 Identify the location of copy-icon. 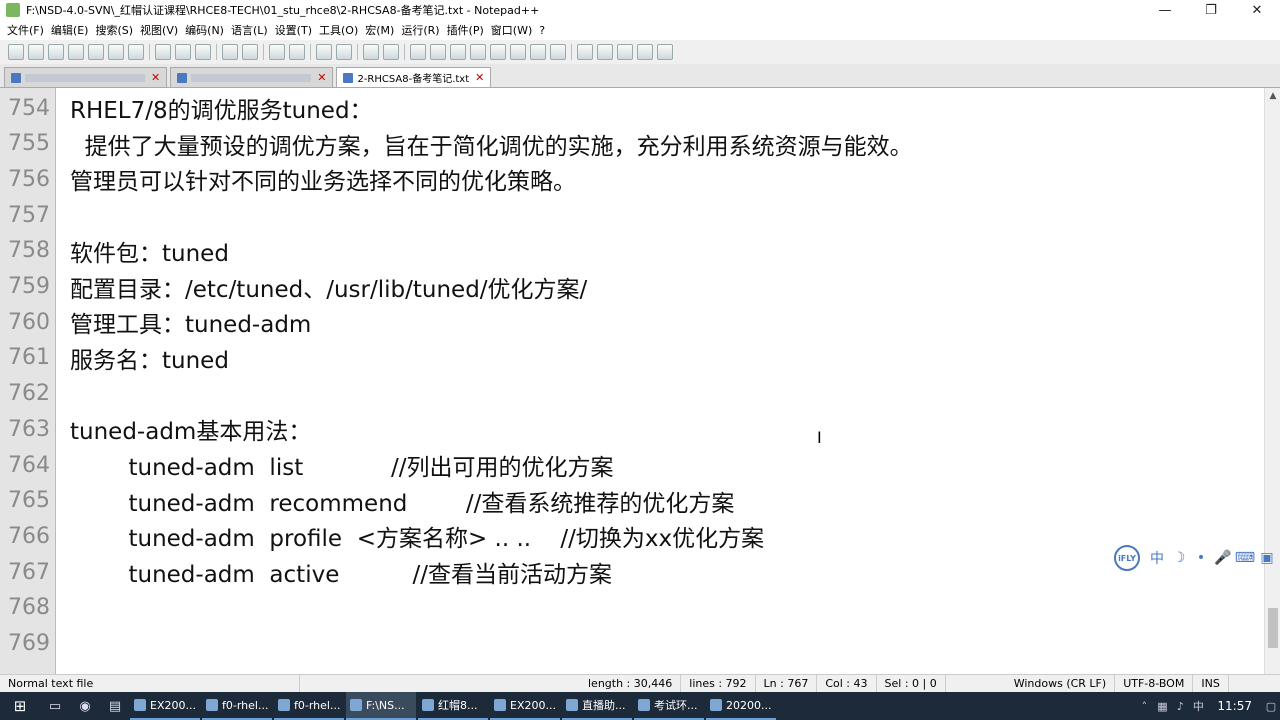
(183, 52).